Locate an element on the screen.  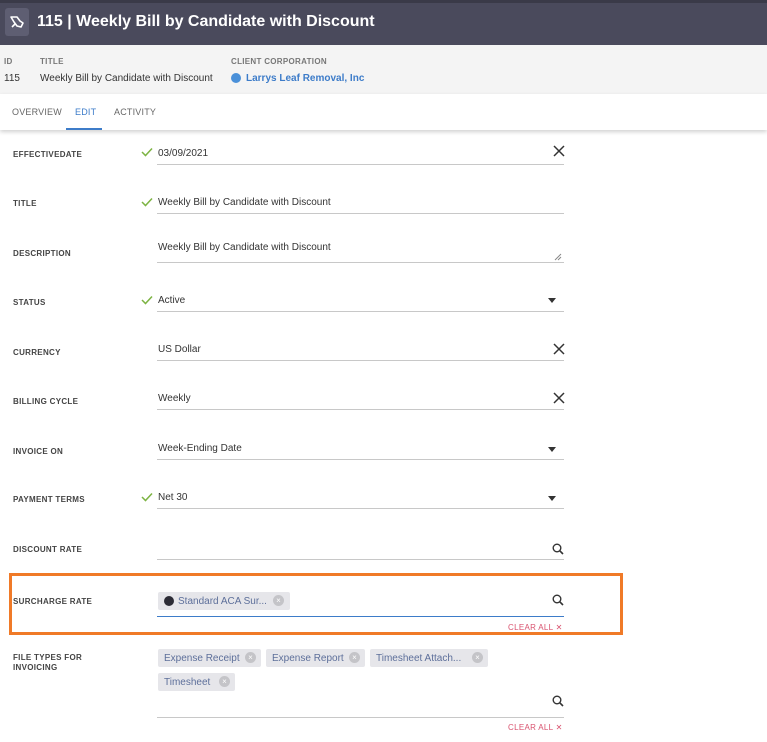
header-top-border is located at coordinates (383, 1).